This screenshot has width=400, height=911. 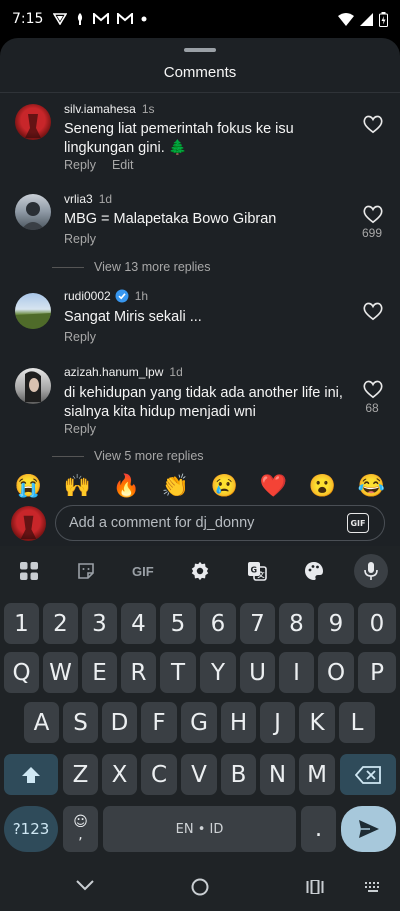 What do you see at coordinates (123, 165) in the screenshot?
I see `edit-button: Edit` at bounding box center [123, 165].